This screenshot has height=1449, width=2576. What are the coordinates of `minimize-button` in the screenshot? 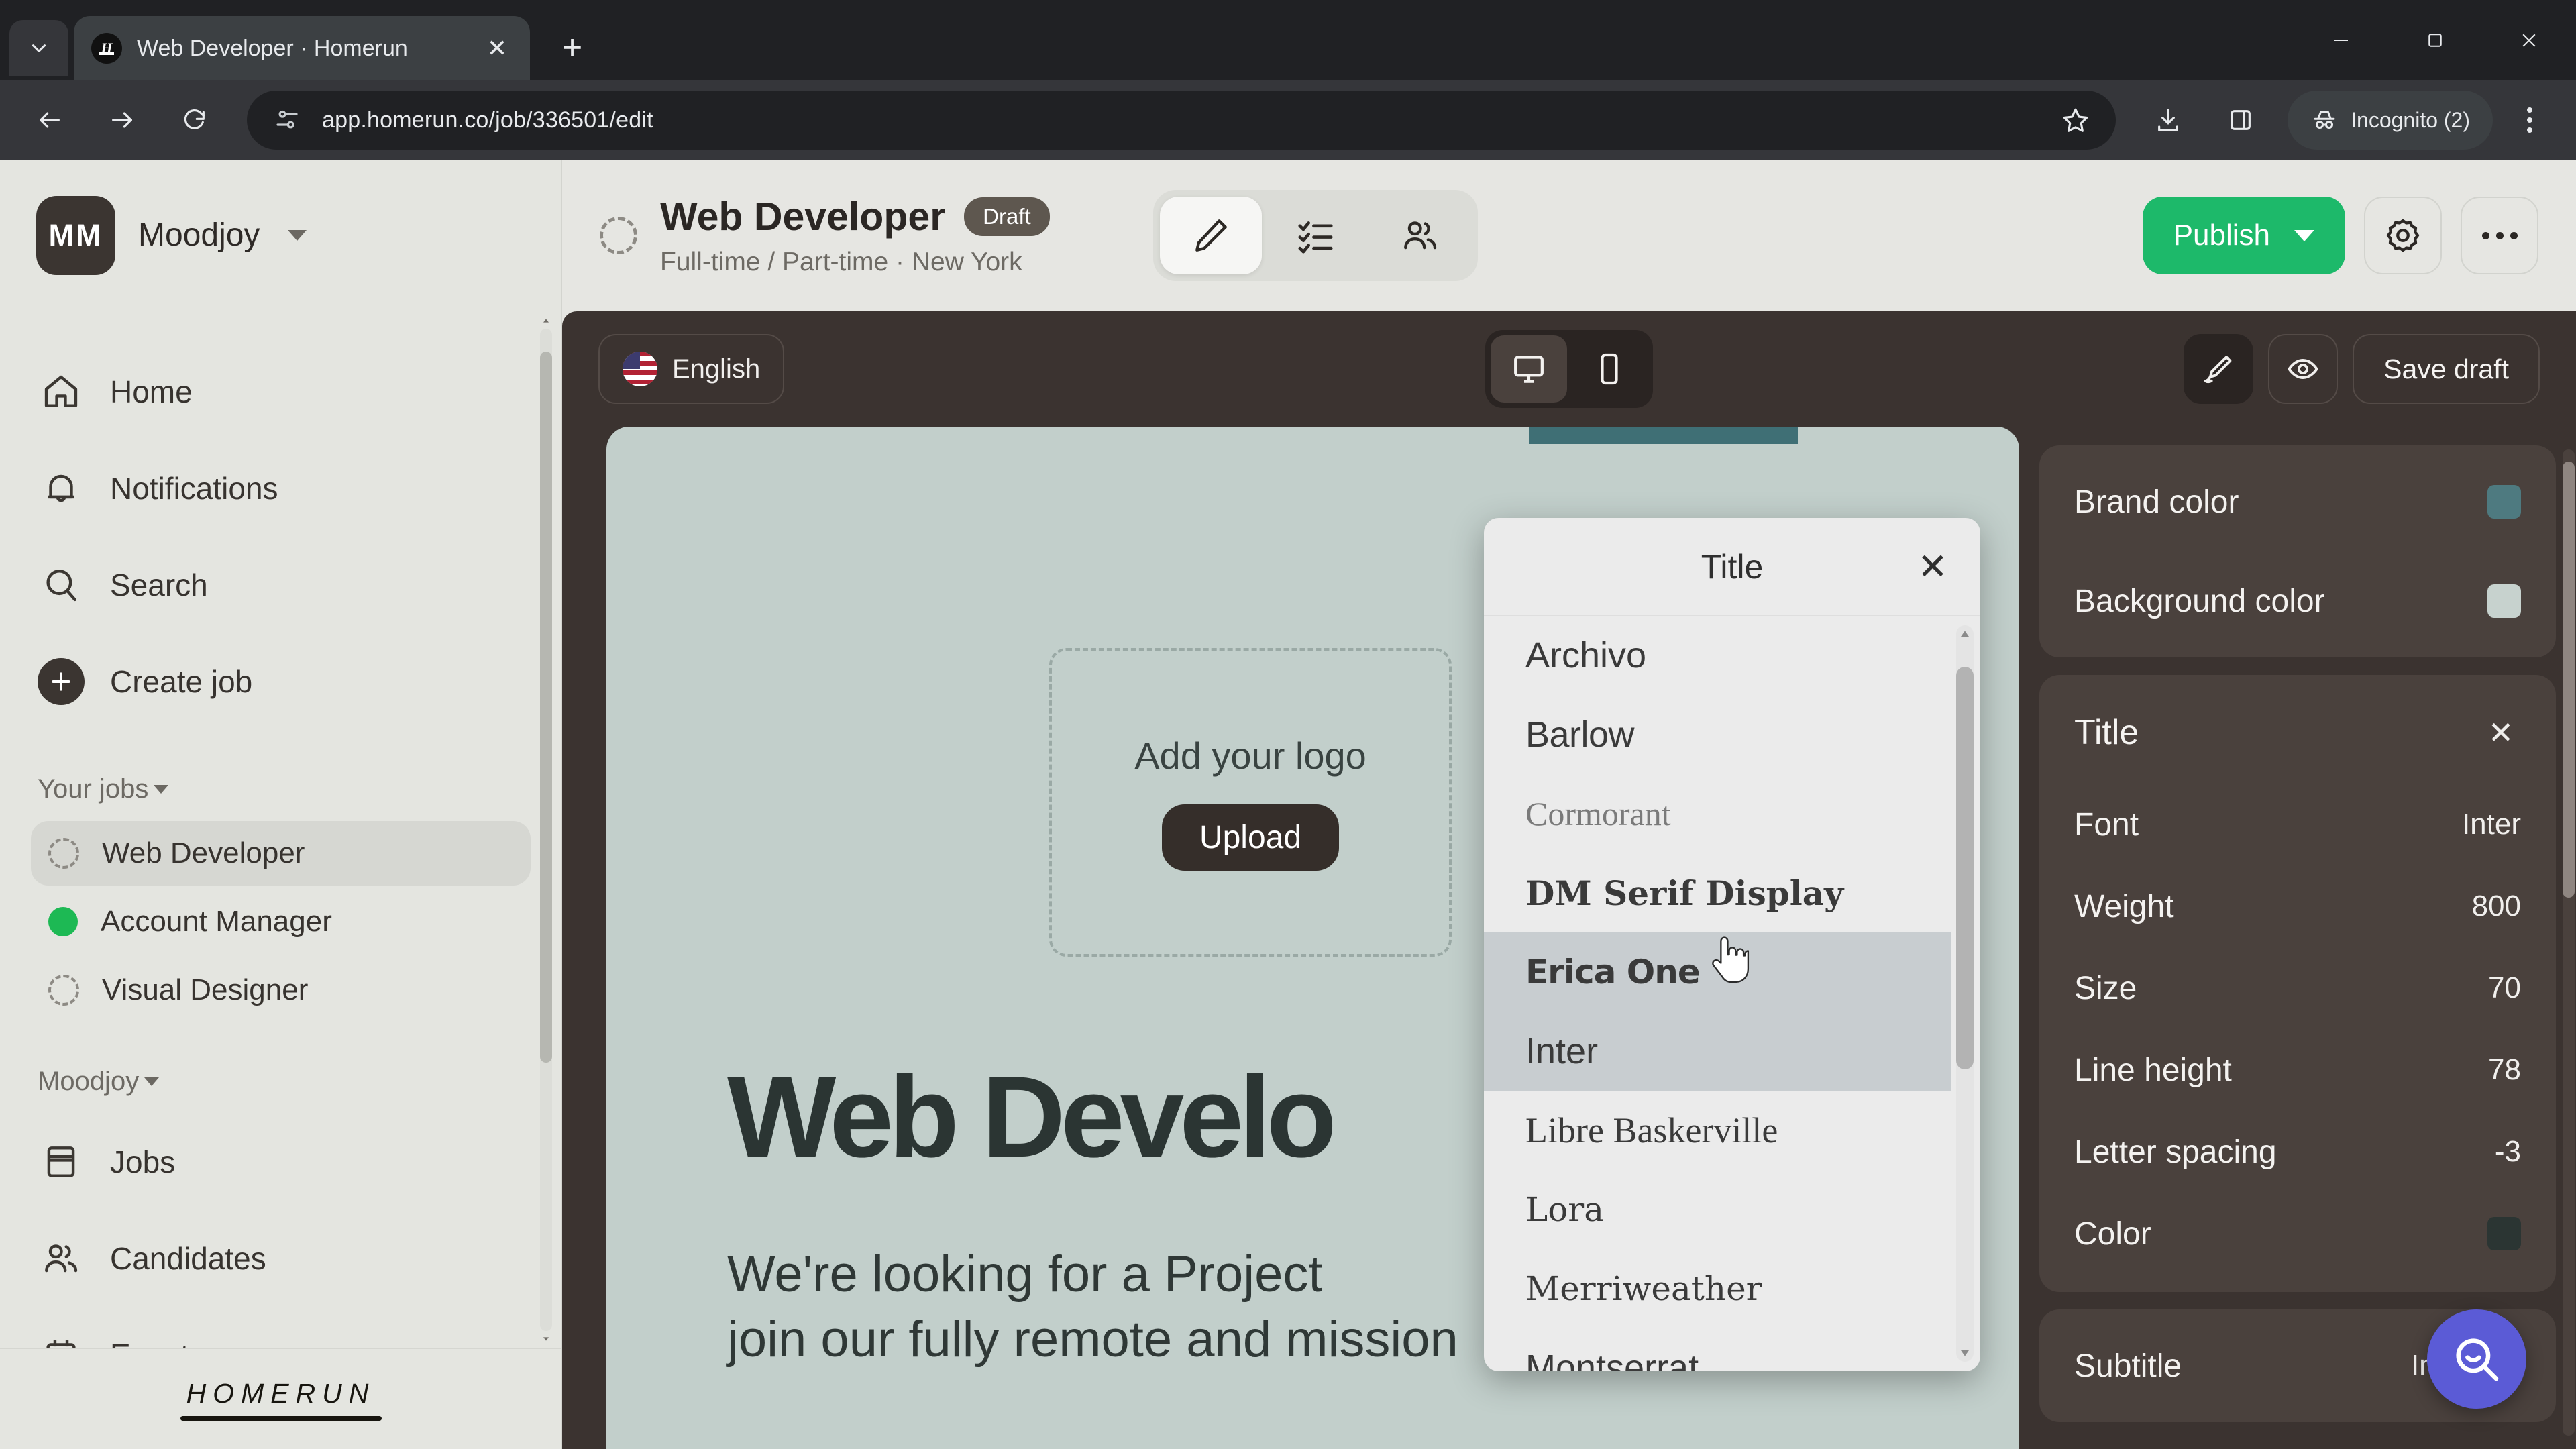 It's located at (2341, 40).